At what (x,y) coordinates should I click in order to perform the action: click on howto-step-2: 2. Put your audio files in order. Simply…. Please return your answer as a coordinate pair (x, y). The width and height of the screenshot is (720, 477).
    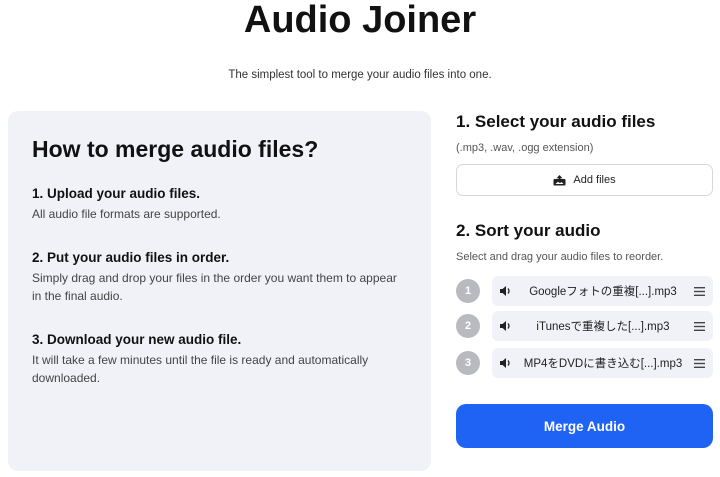
    Looking at the image, I should click on (219, 277).